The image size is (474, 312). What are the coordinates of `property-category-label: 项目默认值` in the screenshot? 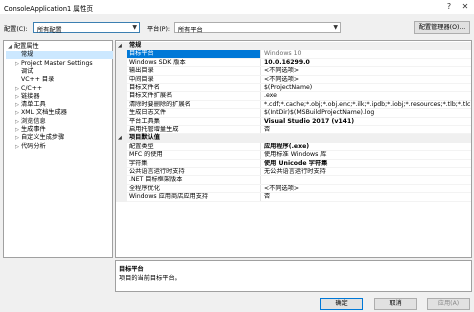 It's located at (144, 138).